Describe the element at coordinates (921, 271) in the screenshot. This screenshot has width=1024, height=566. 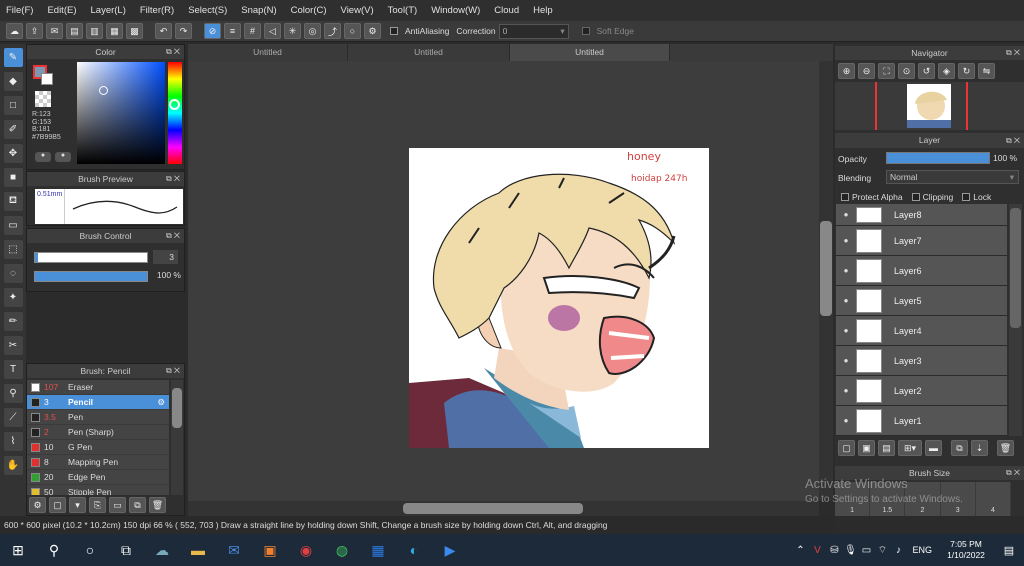
I see `layer-row: ● Layer6` at that location.